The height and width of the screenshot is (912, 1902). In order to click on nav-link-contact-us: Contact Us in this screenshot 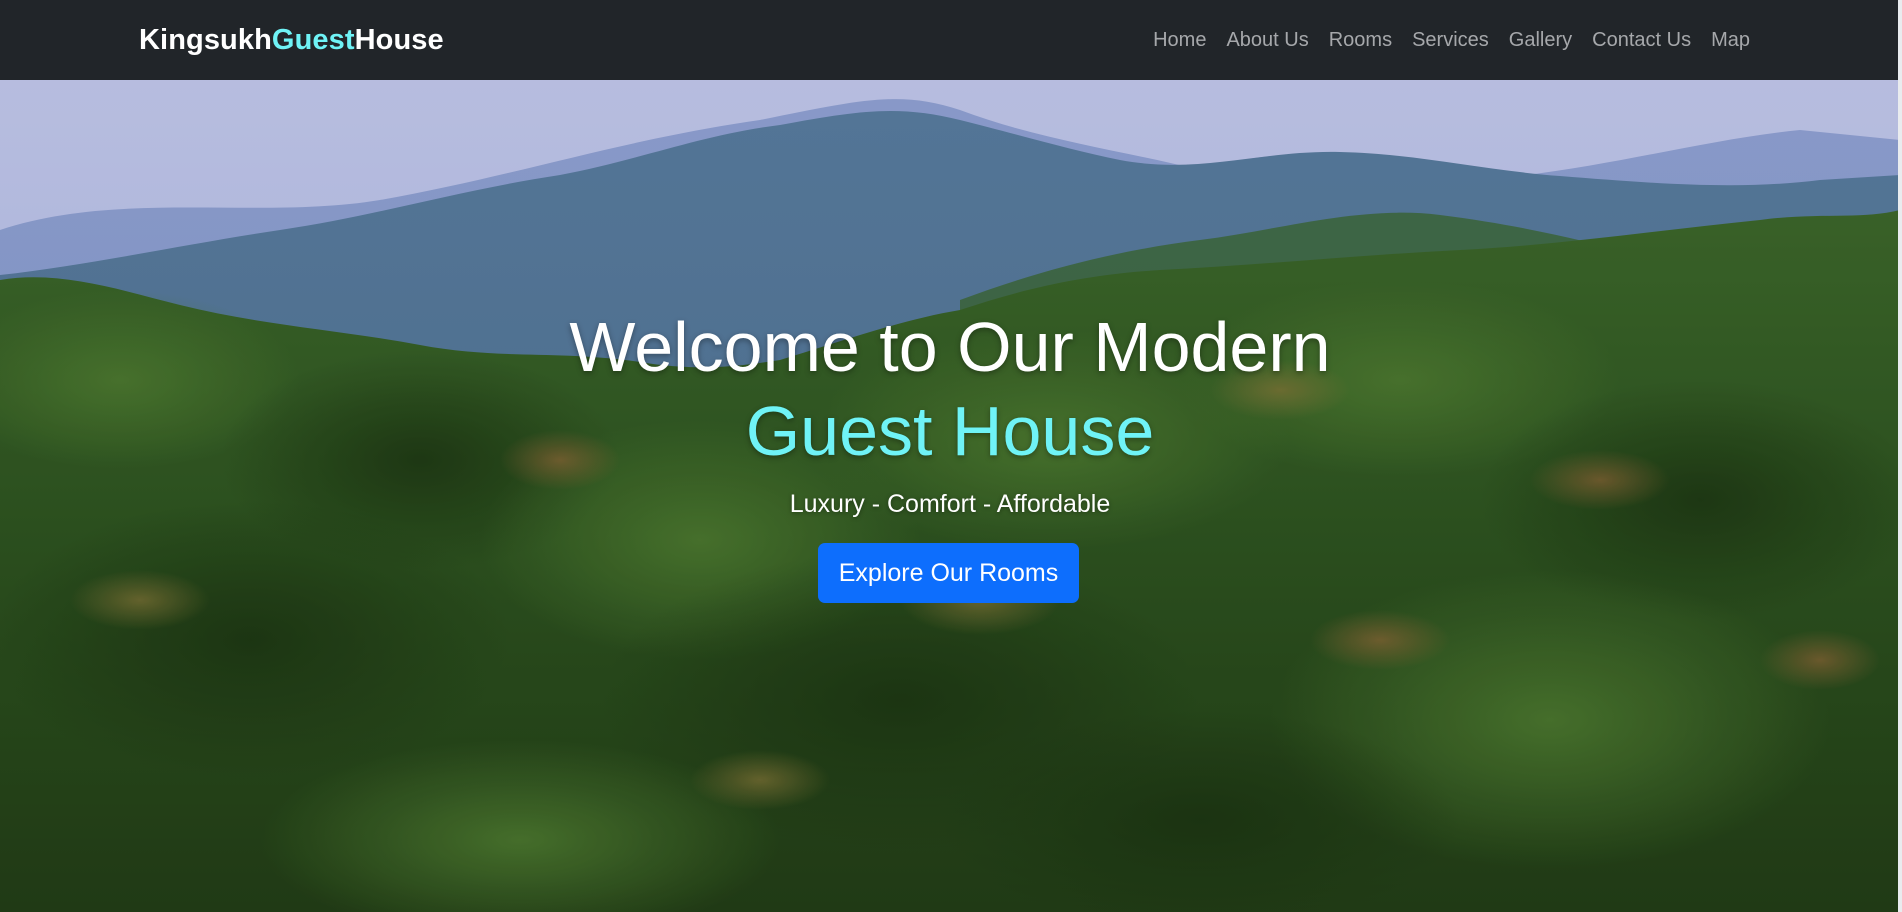, I will do `click(1641, 40)`.